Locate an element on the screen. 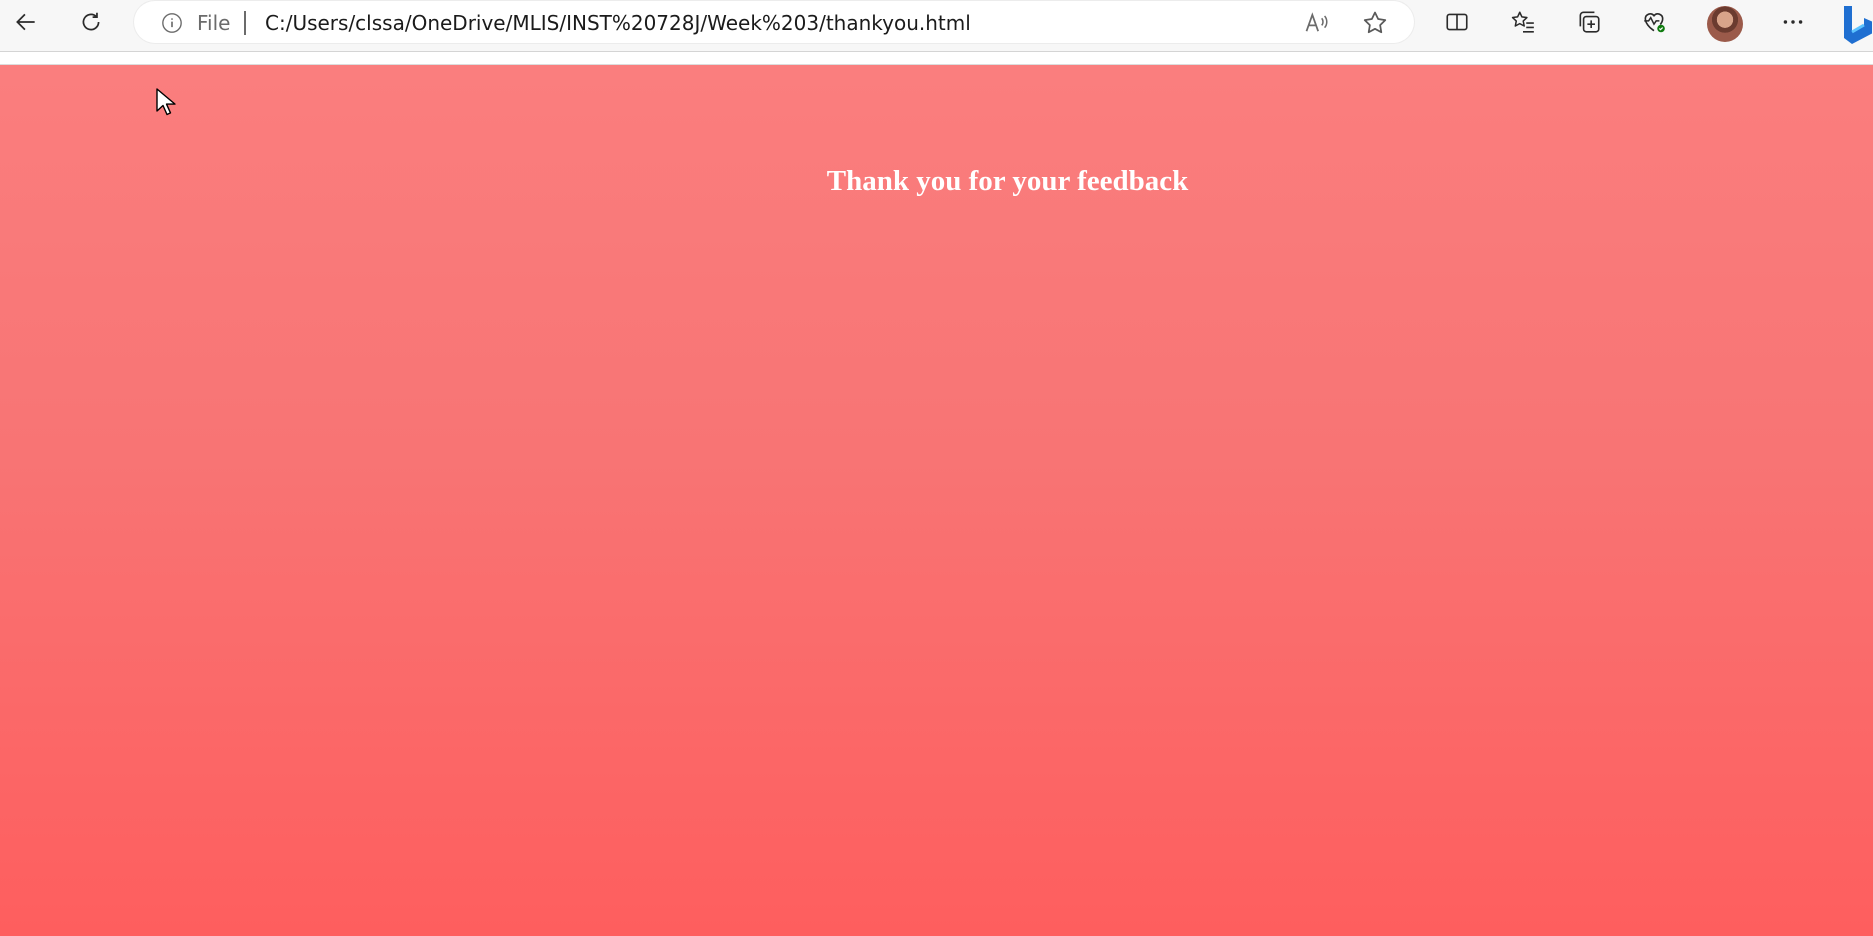 Image resolution: width=1873 pixels, height=936 pixels. address-separator is located at coordinates (245, 23).